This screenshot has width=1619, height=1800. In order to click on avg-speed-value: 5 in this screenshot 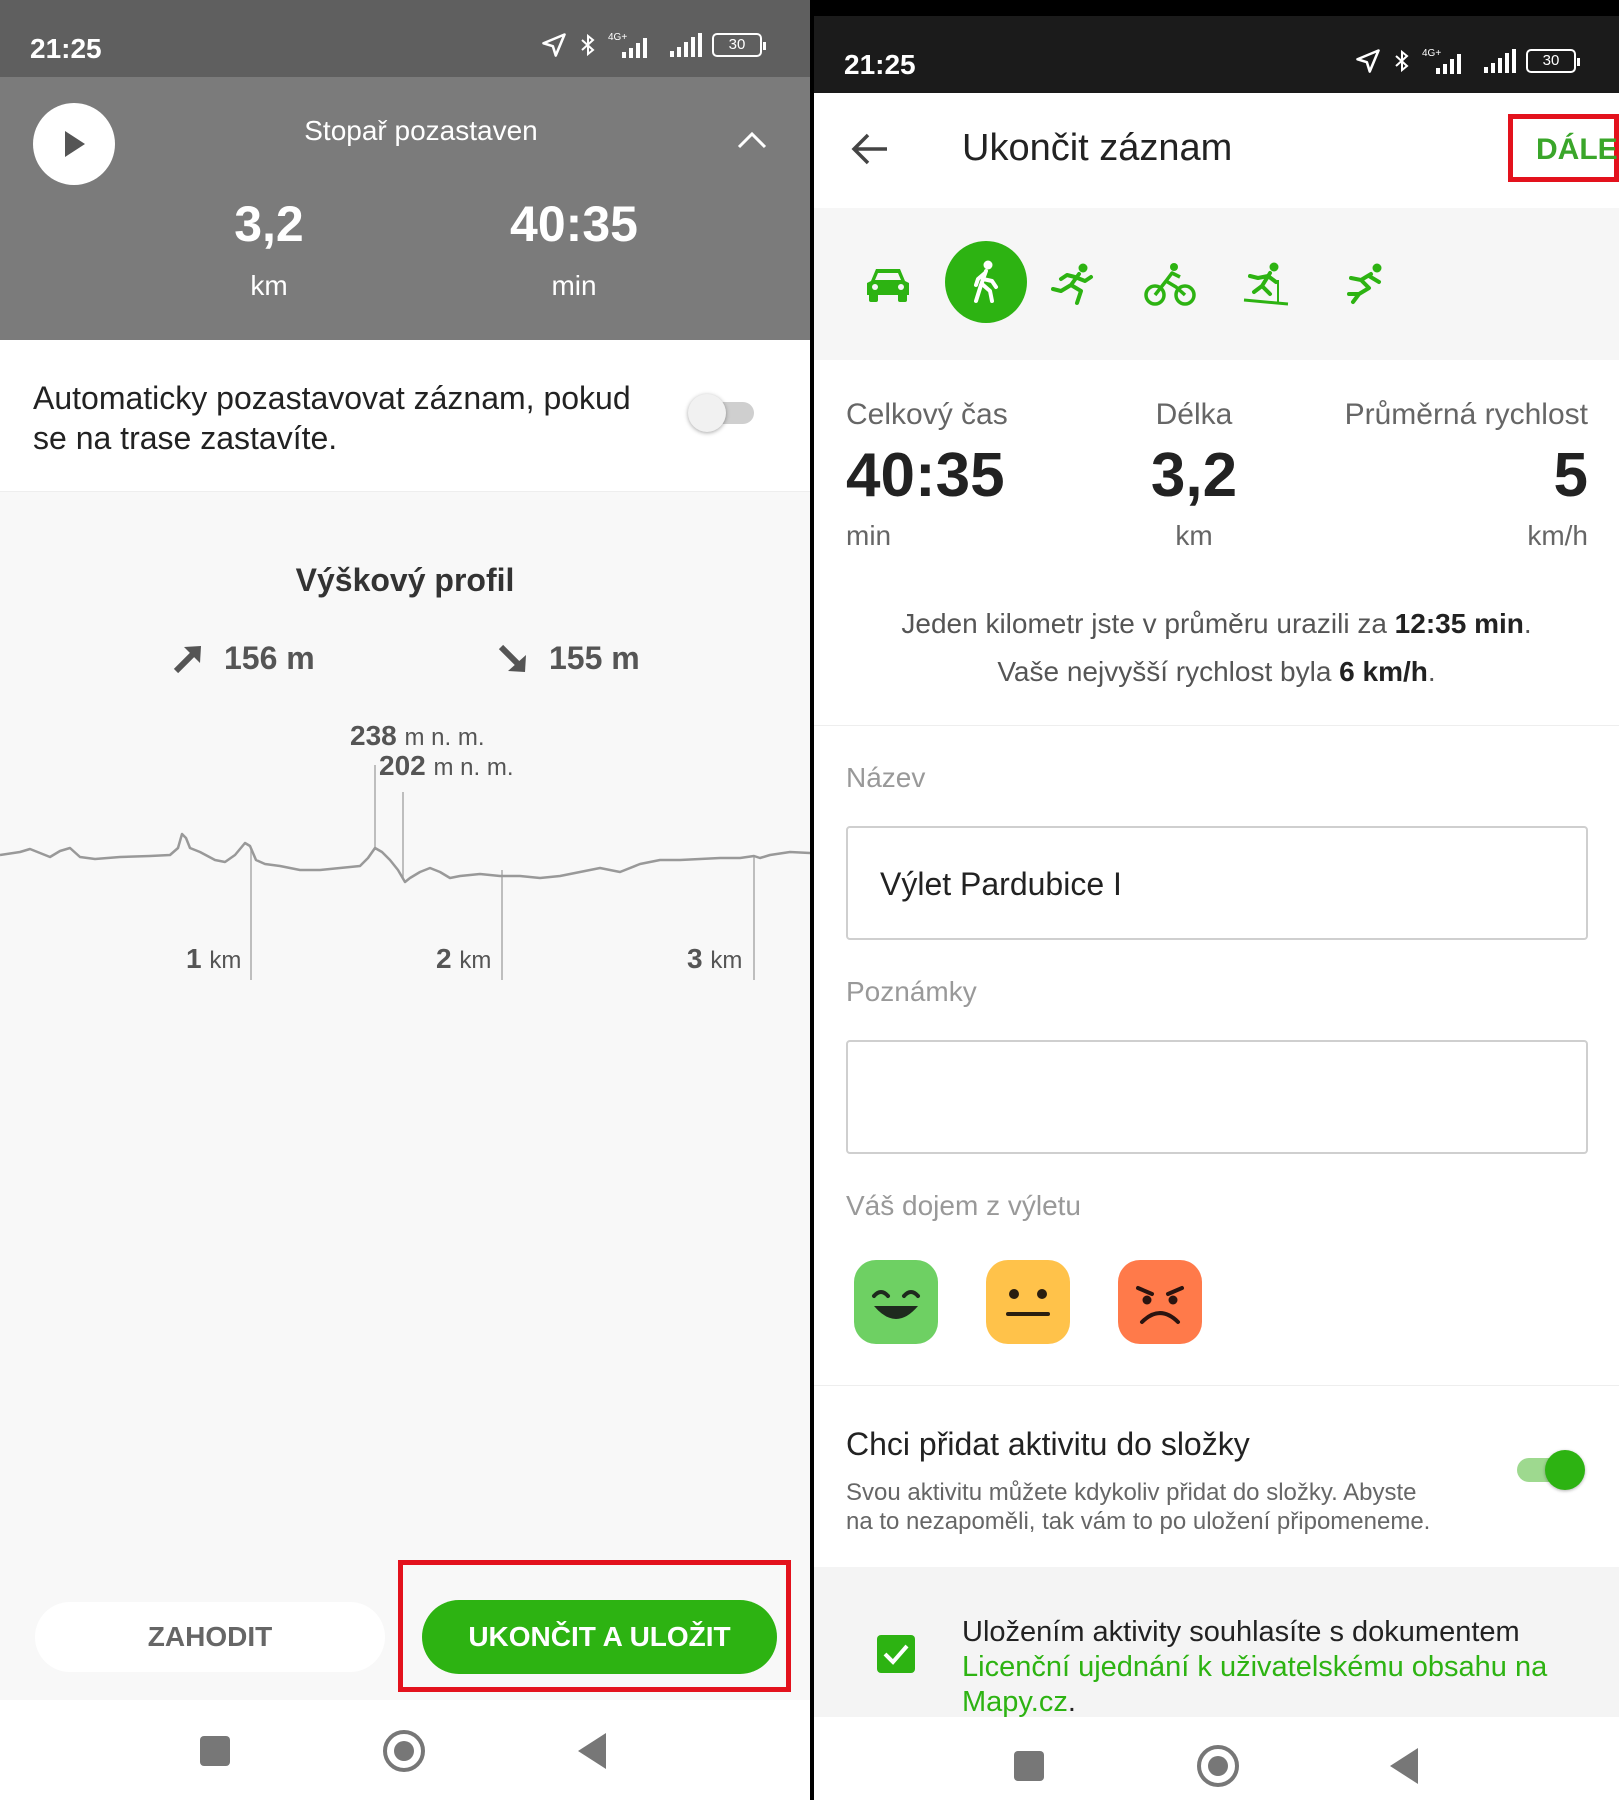, I will do `click(1570, 475)`.